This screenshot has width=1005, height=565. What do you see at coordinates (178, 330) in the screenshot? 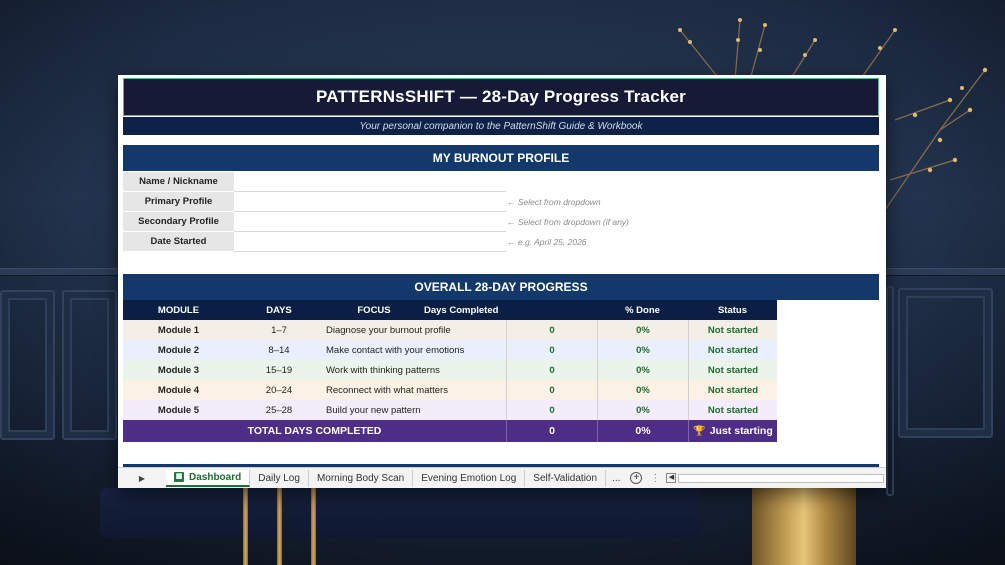
I see `cell-module: Module 1` at bounding box center [178, 330].